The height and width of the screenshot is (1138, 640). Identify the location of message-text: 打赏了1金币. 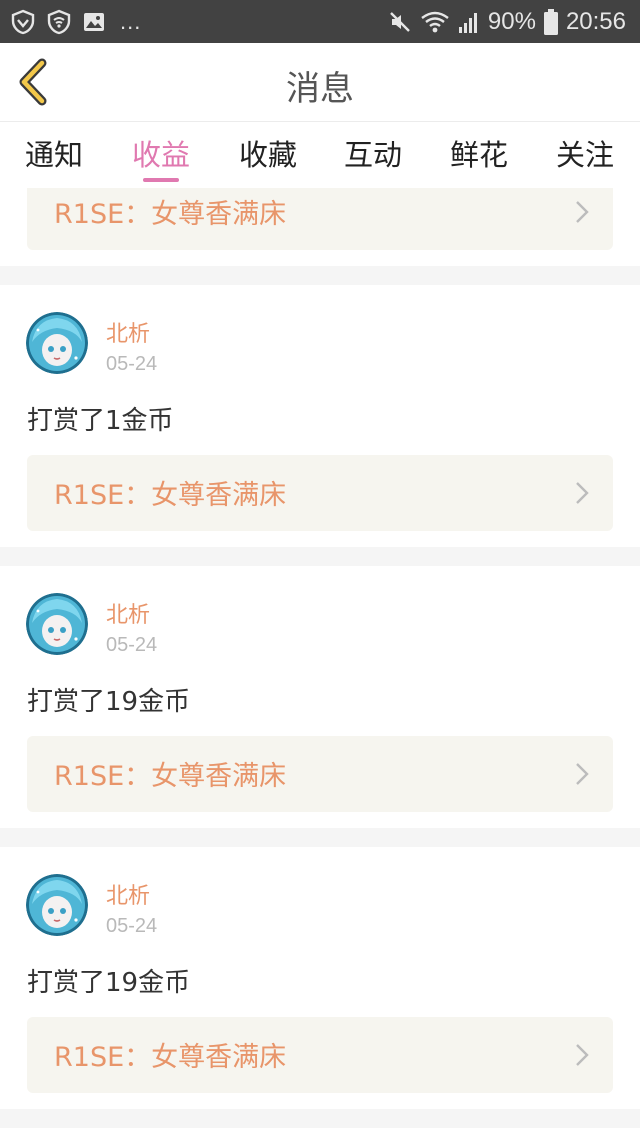
(100, 421).